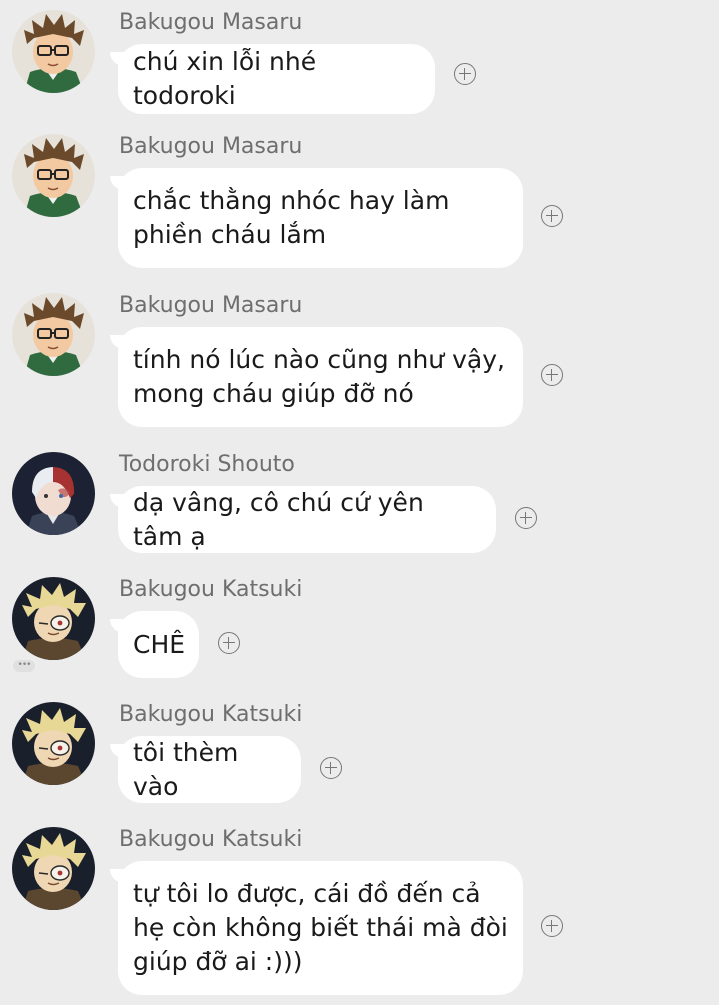  What do you see at coordinates (186, 769) in the screenshot?
I see `message-text: tôi thèm vào` at bounding box center [186, 769].